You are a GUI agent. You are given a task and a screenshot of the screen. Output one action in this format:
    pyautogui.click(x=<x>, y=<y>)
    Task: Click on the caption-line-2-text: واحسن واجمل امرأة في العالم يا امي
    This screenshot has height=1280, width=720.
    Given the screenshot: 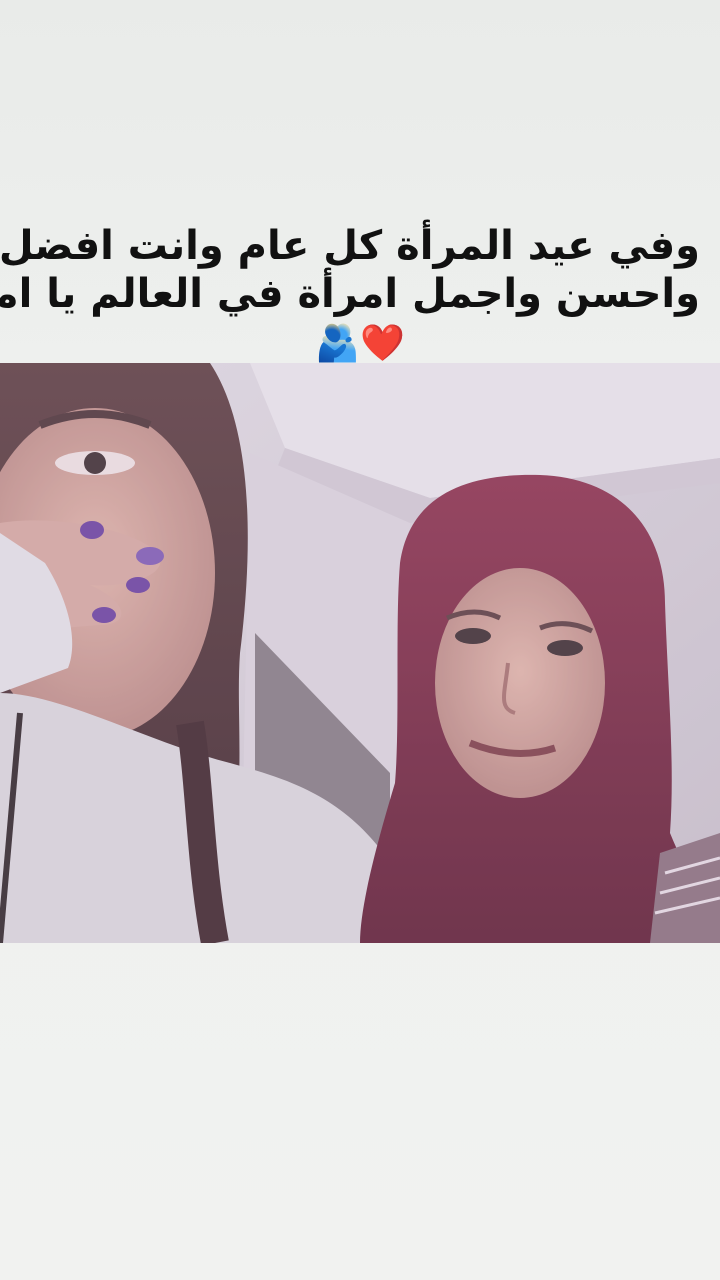 What is the action you would take?
    pyautogui.click(x=350, y=294)
    